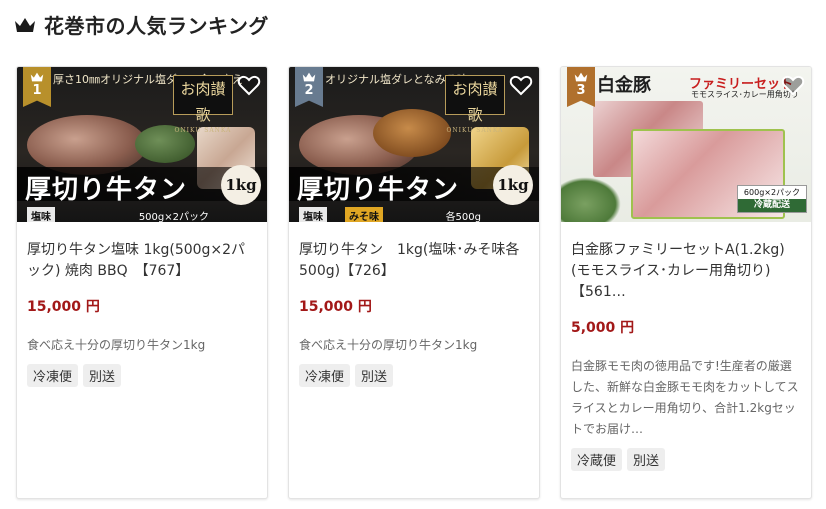  I want to click on rank-badge: 1, so click(37, 87).